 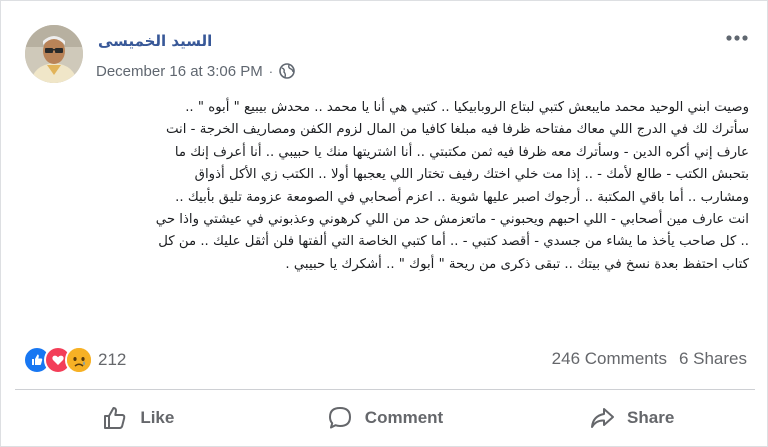 I want to click on post-header: السيد الخميسى December 16 at 3:06 PM ·, so click(x=390, y=56).